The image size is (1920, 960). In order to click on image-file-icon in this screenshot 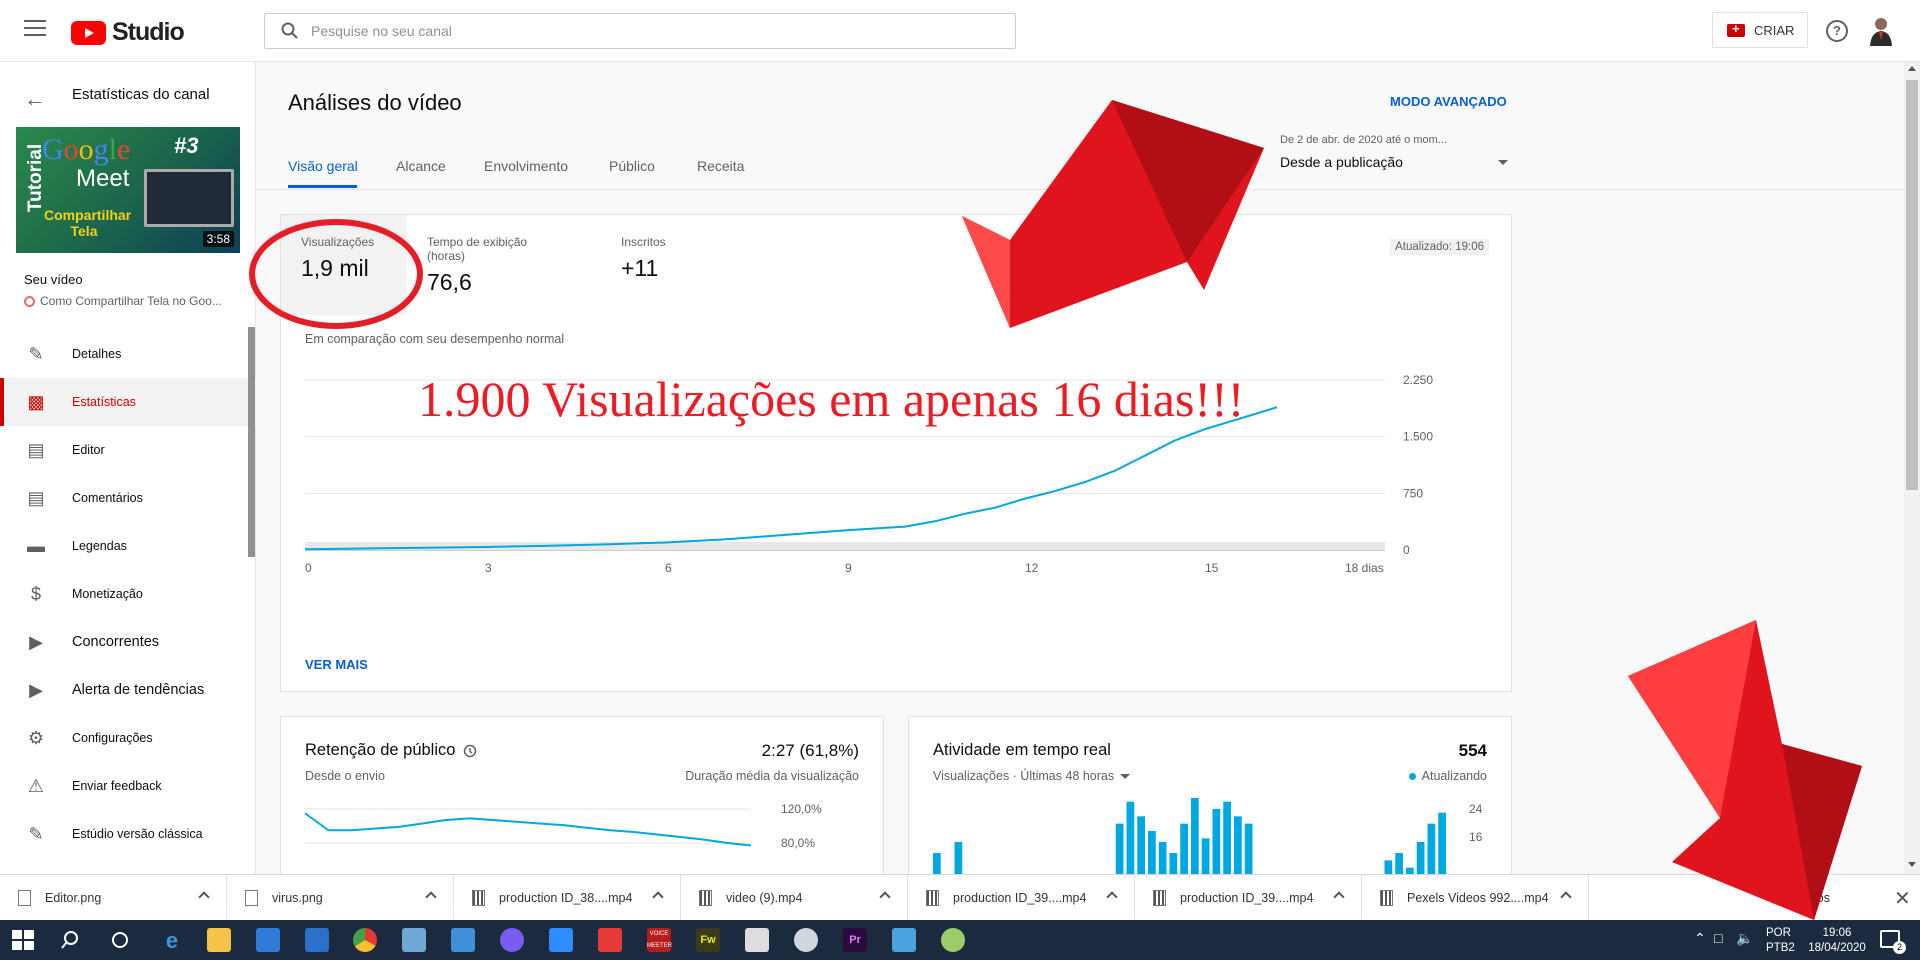, I will do `click(251, 898)`.